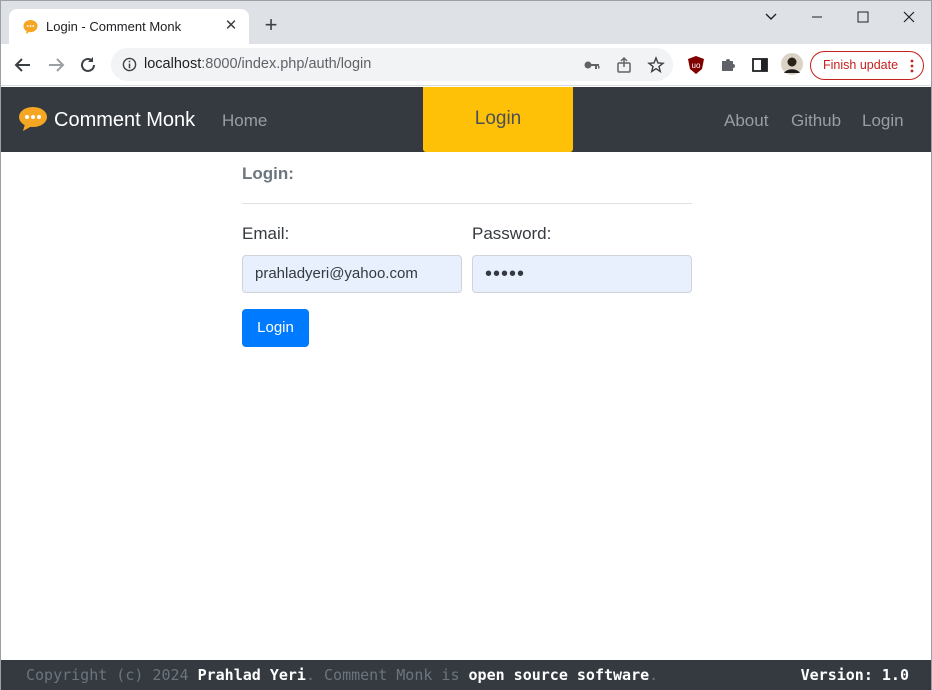  What do you see at coordinates (728, 65) in the screenshot?
I see `puzzle-icon` at bounding box center [728, 65].